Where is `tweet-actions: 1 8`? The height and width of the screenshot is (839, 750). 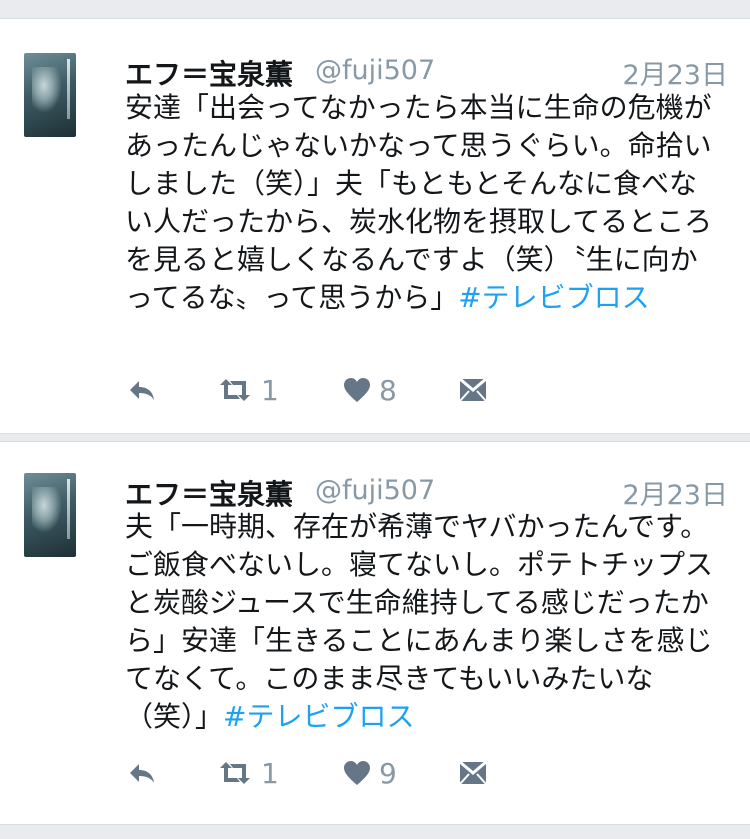
tweet-actions: 1 8 is located at coordinates (335, 390).